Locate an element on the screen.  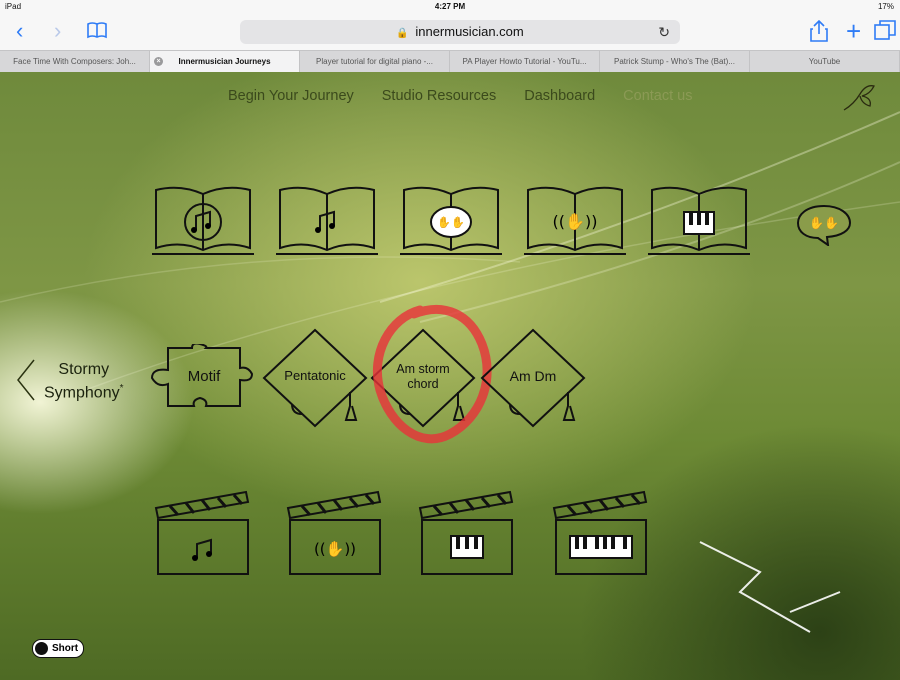
back-icon: ‹ is located at coordinates (19, 31).